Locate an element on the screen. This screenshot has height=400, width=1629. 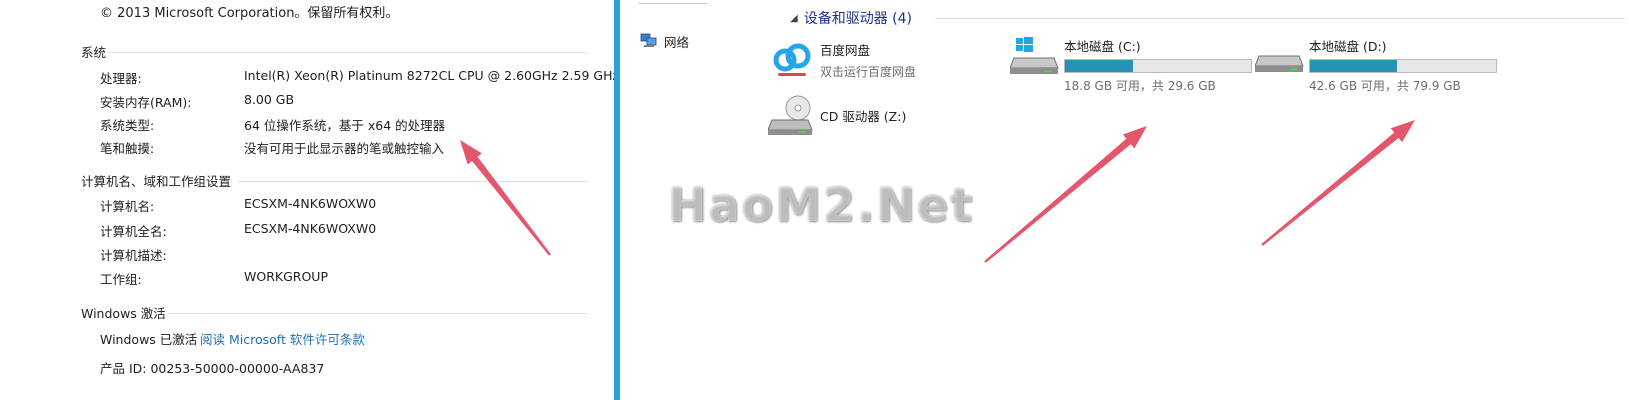
system-type-value: 64 位操作系统，基于 x64 的处理器 is located at coordinates (345, 125).